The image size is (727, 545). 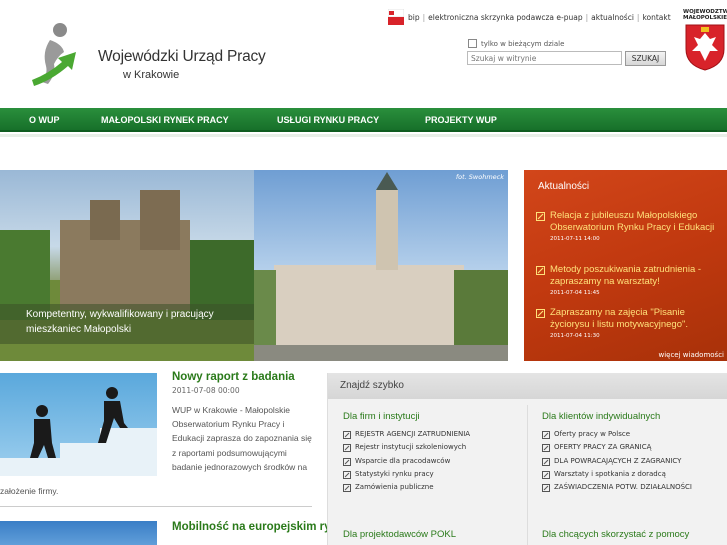 I want to click on quick-link: Wsparcie dla pracodawców, so click(x=406, y=461).